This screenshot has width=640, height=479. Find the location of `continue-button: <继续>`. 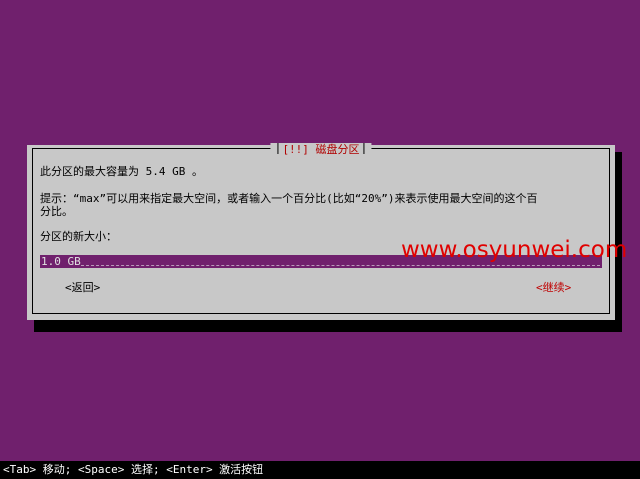

continue-button: <继续> is located at coordinates (554, 288).